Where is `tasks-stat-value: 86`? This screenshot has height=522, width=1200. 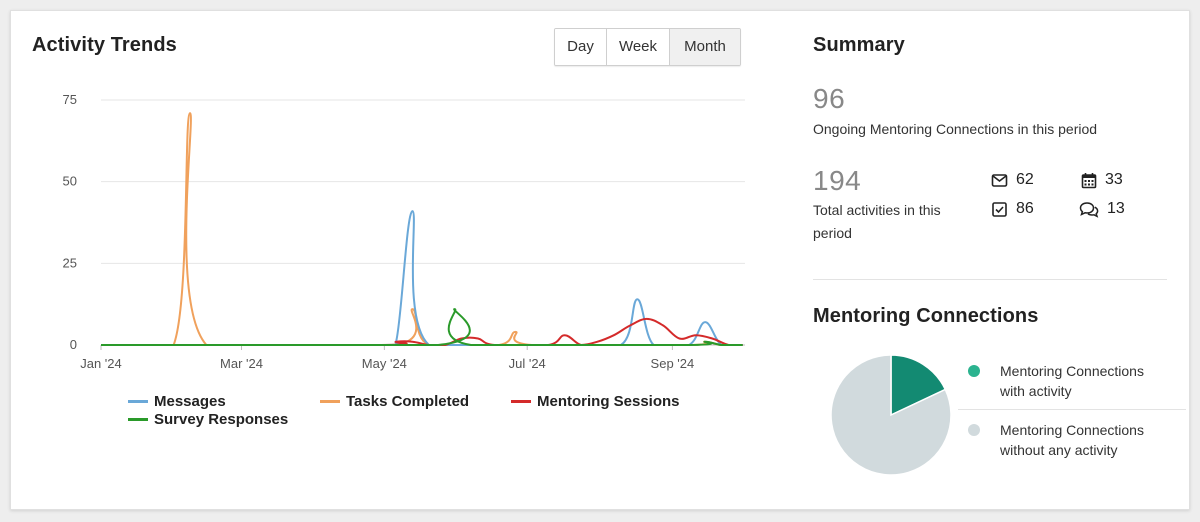
tasks-stat-value: 86 is located at coordinates (1025, 208).